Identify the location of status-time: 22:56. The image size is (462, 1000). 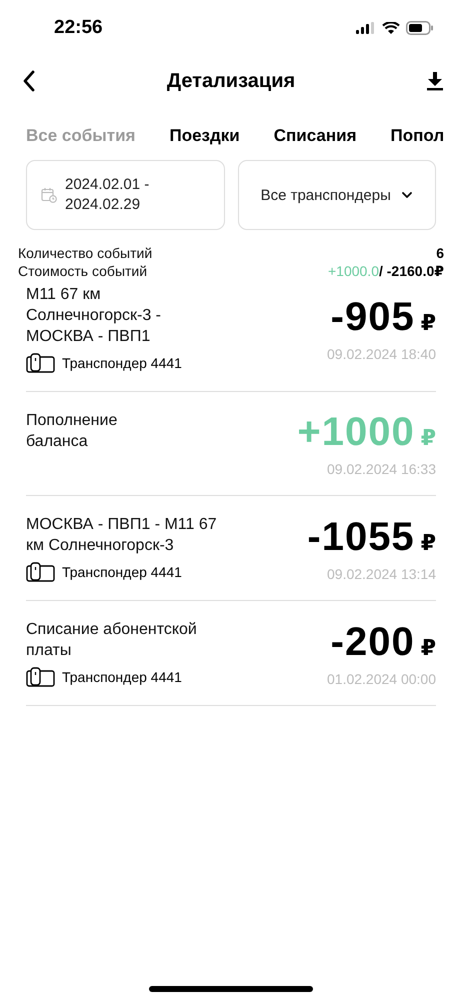
(78, 28).